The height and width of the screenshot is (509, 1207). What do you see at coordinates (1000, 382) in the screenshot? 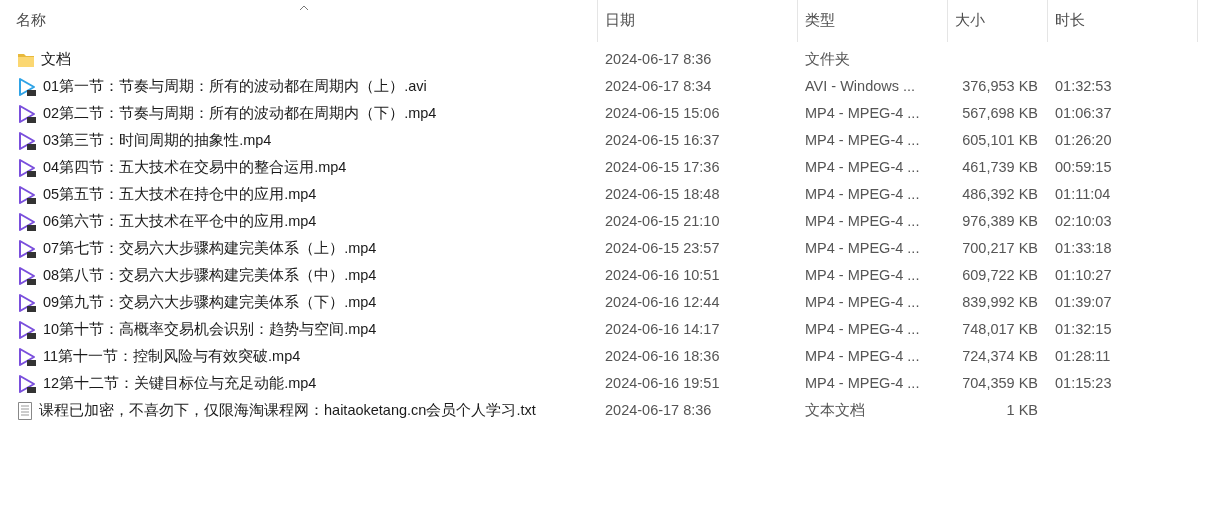
I see `size-cell: 704,359 KB` at bounding box center [1000, 382].